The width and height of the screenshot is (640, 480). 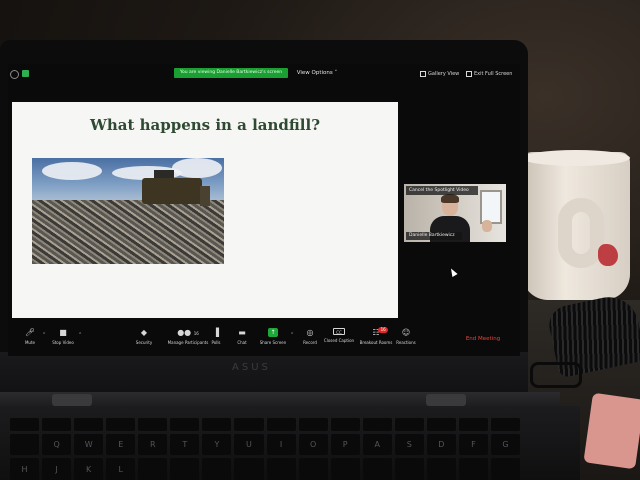 I want to click on record-icon: ◎, so click(x=310, y=332).